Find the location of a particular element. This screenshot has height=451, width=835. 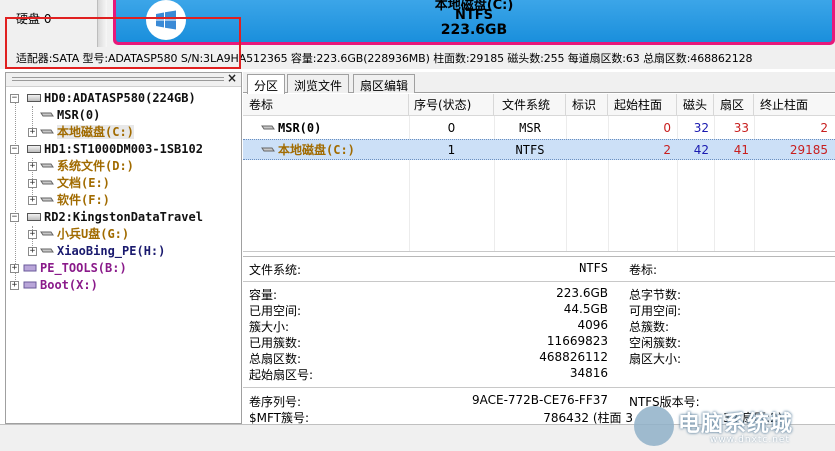

tree-node-f: + 软件(F:) is located at coordinates (60, 200).